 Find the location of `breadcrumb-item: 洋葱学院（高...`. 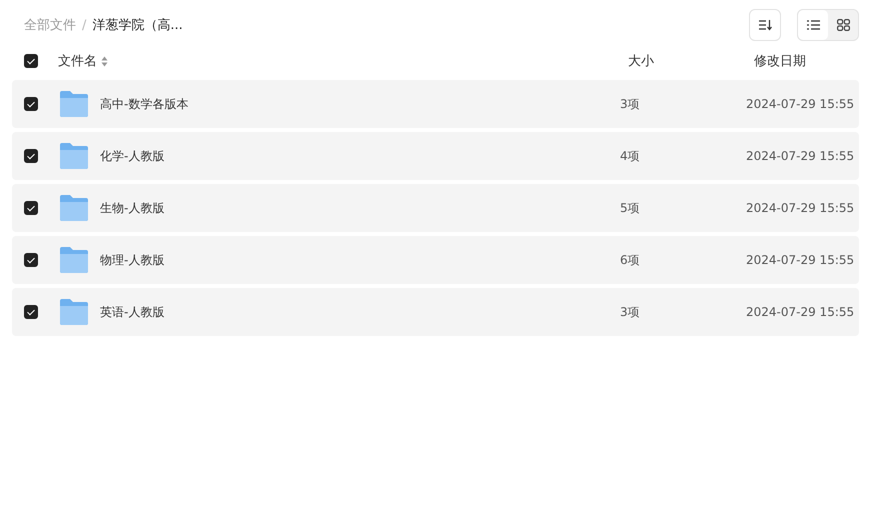

breadcrumb-item: 洋葱学院（高... is located at coordinates (137, 25).